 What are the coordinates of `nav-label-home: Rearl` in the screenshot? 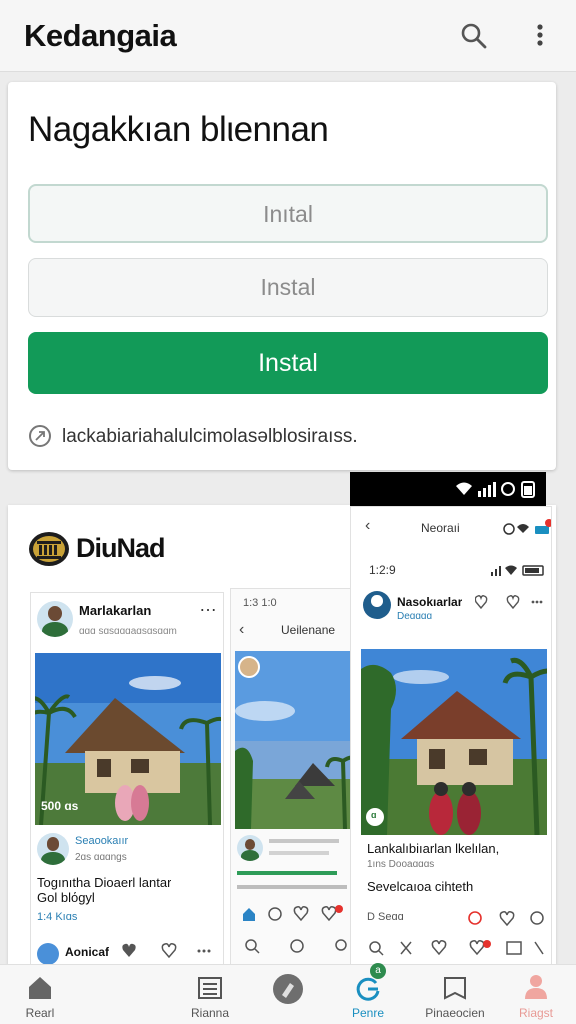 It's located at (40, 1013).